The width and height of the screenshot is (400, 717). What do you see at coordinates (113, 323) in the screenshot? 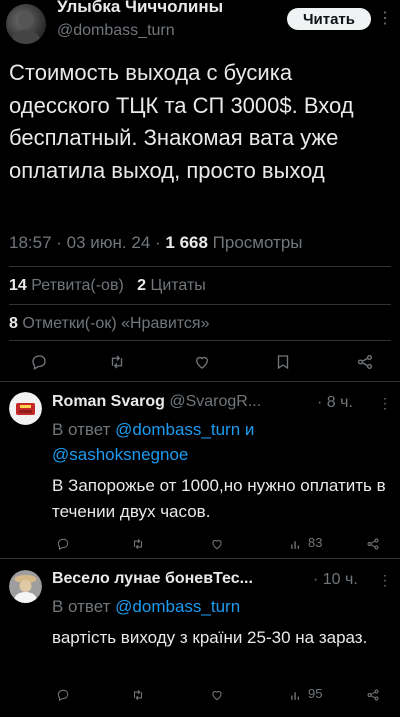
I see `likes-label: Отметки(-ок) «Нравится»` at bounding box center [113, 323].